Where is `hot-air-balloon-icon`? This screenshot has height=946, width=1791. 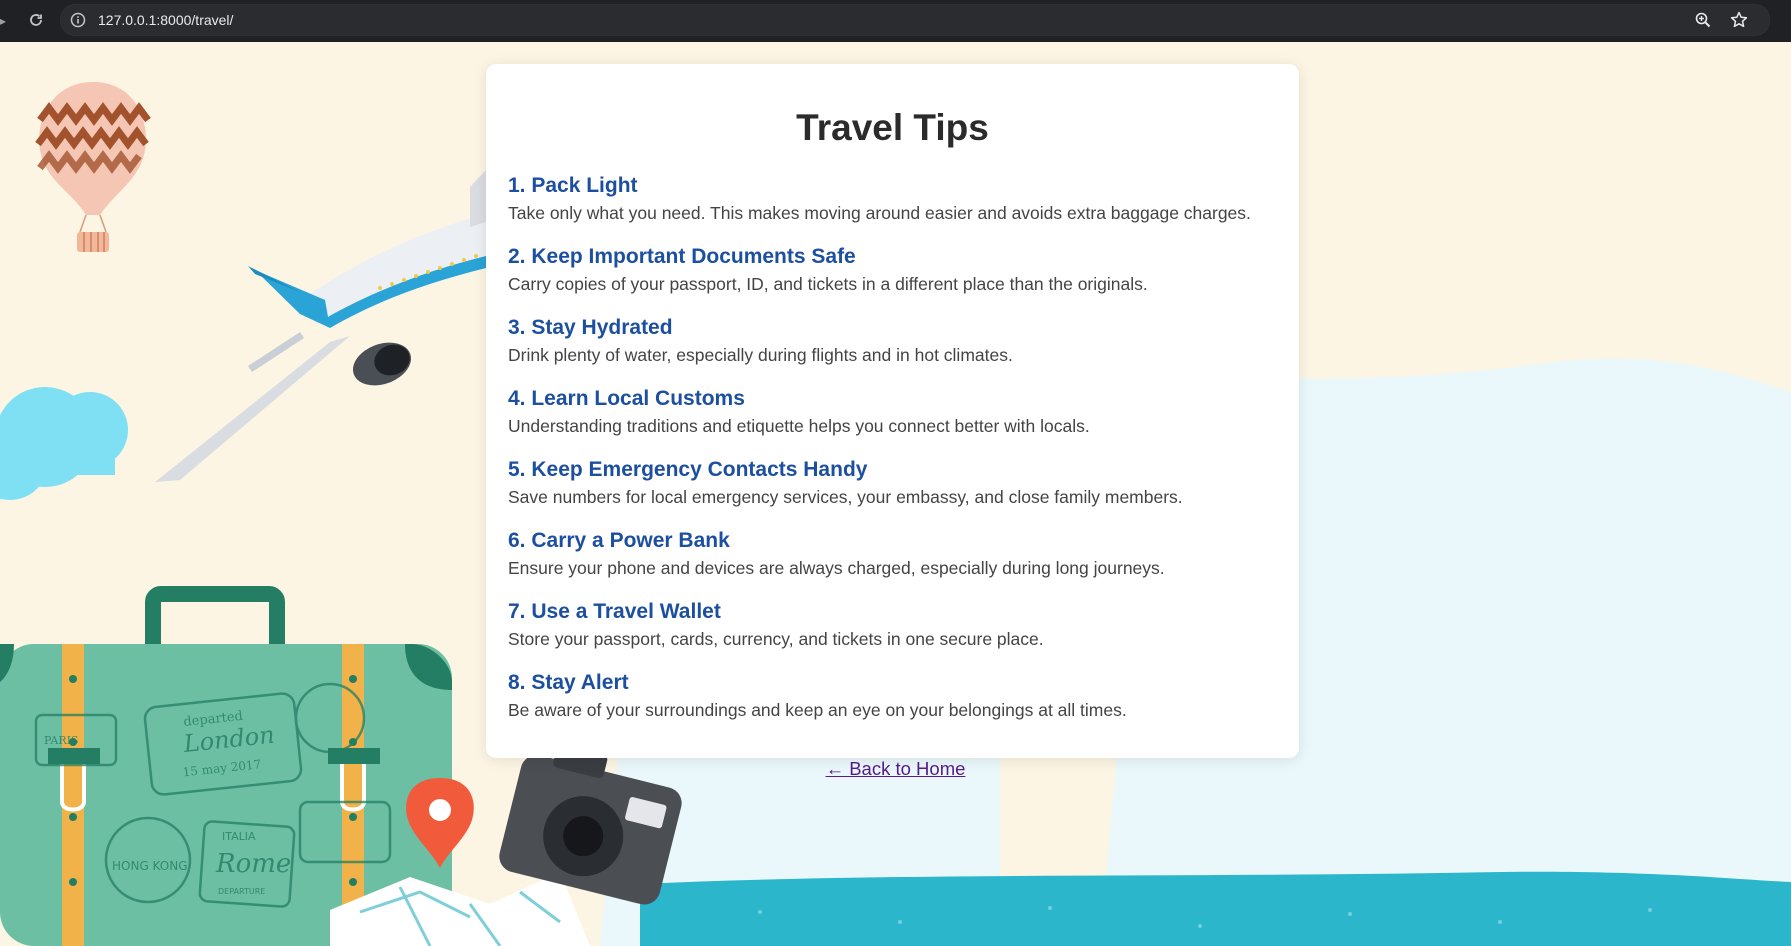 hot-air-balloon-icon is located at coordinates (93, 167).